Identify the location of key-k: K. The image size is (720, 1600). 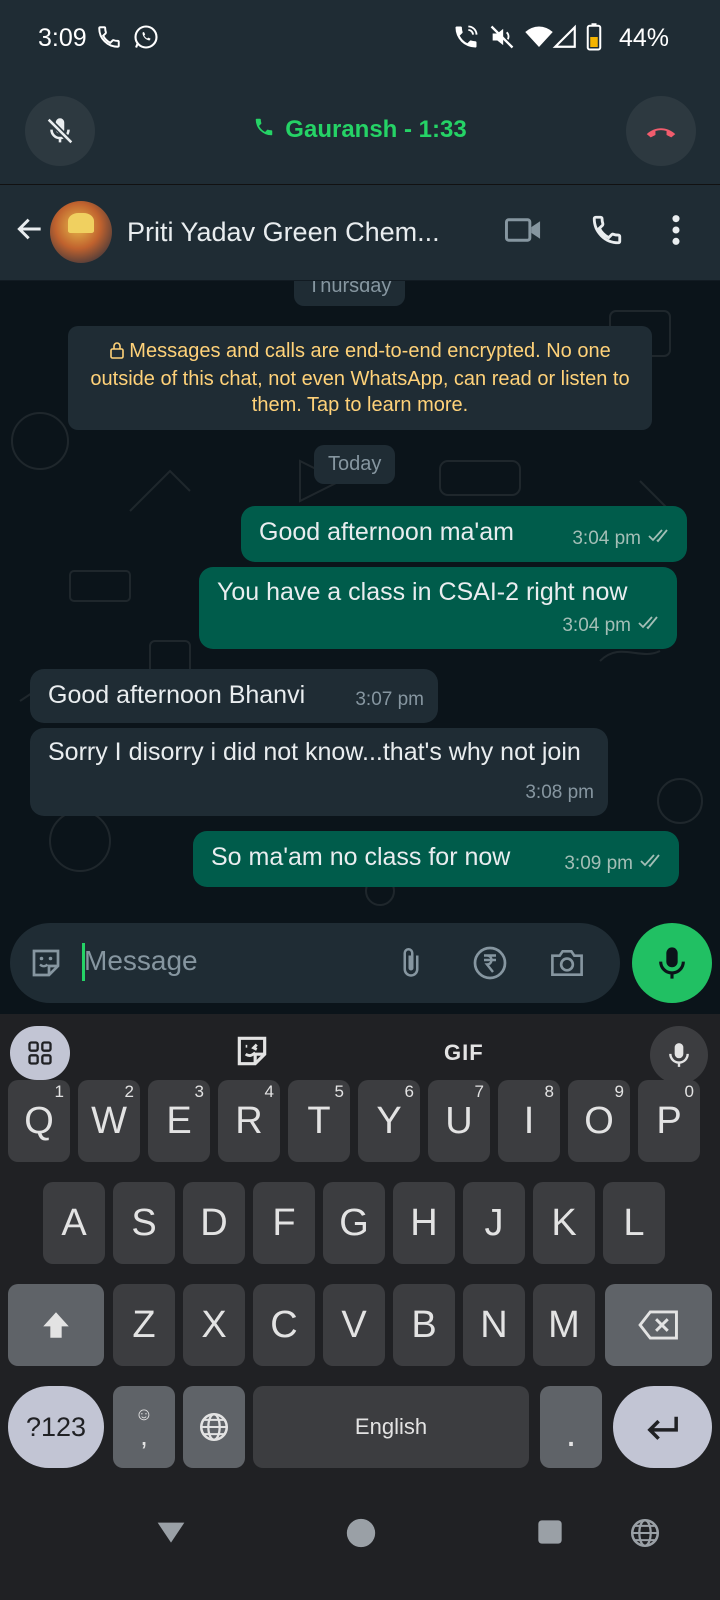
(564, 1223).